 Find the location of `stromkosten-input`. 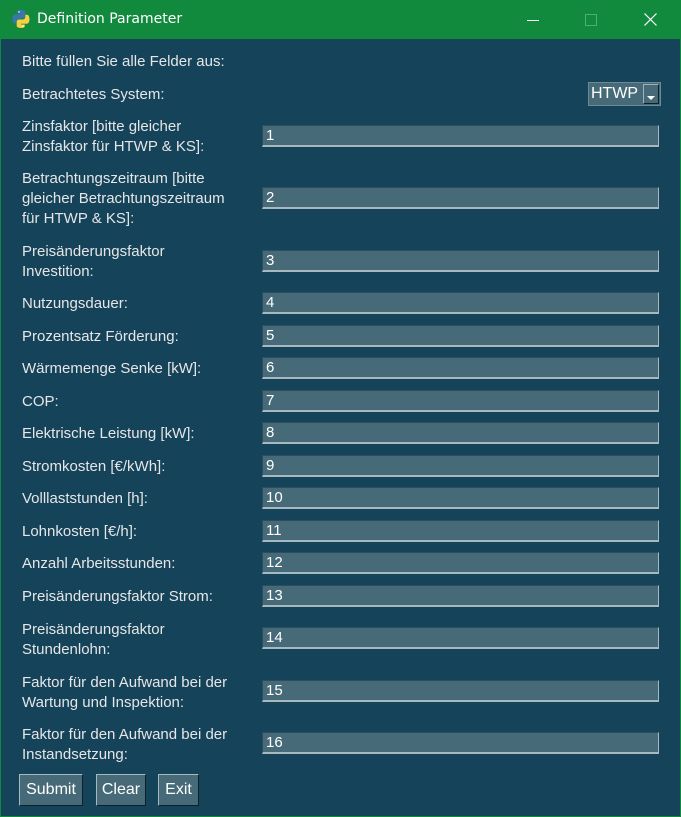

stromkosten-input is located at coordinates (460, 466).